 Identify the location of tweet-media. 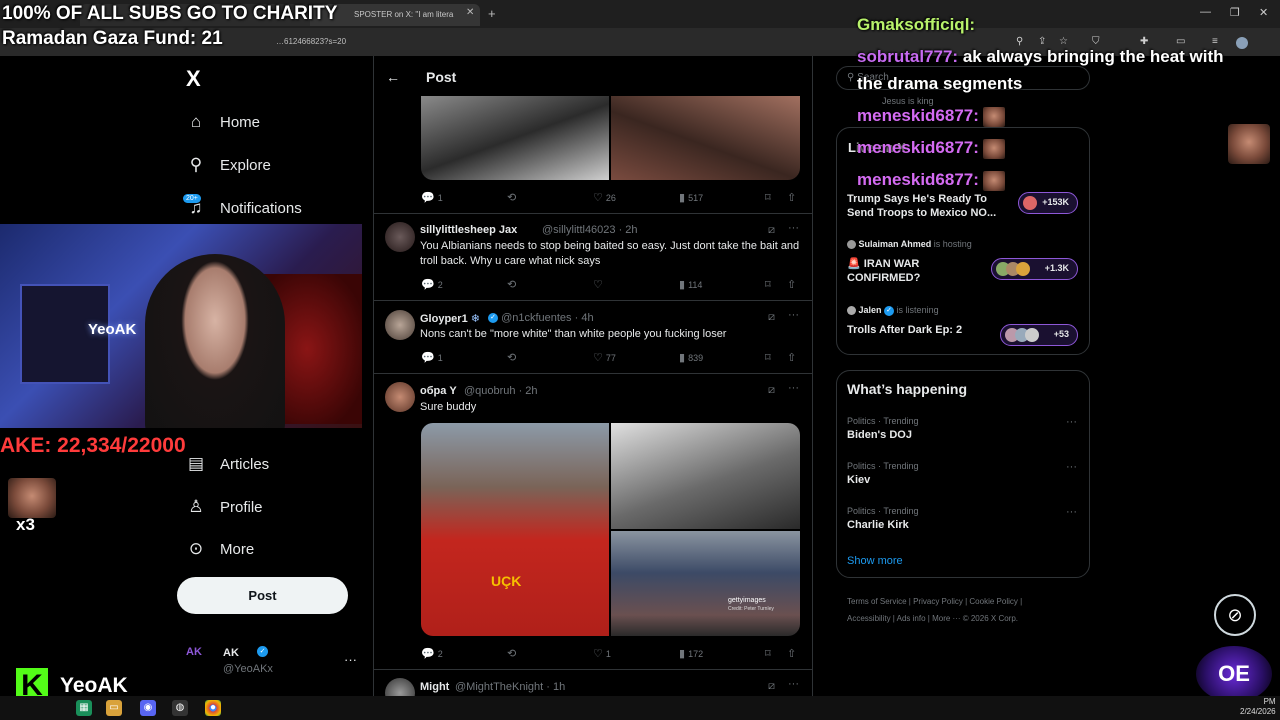
(610, 138).